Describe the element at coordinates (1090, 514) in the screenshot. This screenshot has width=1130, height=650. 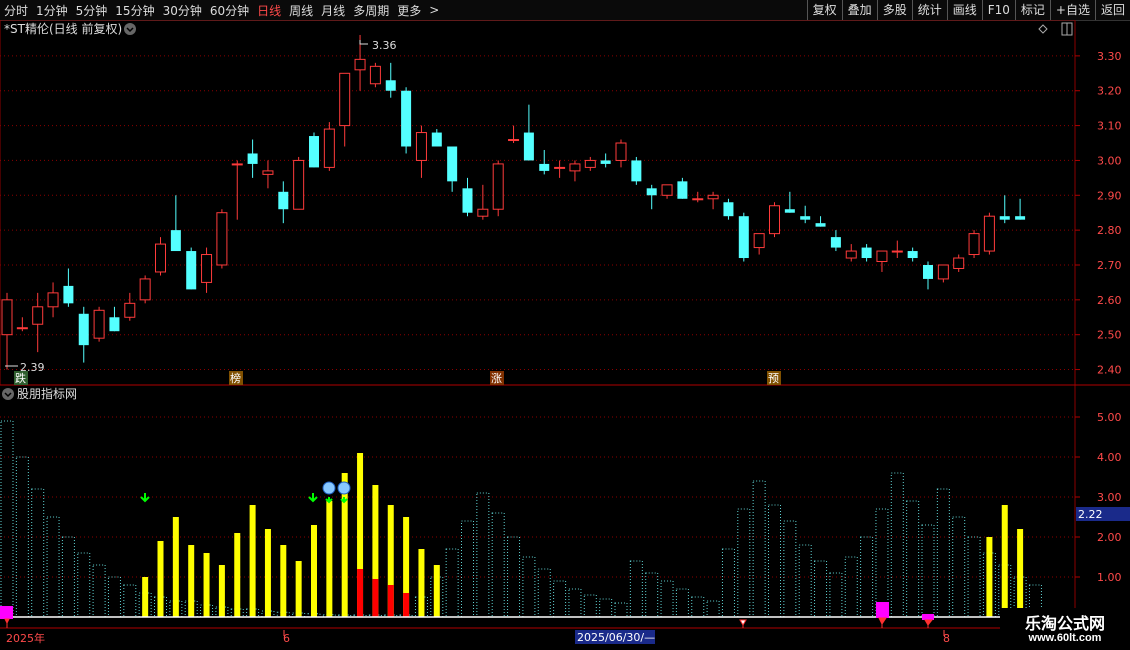
I see `indicator-current-value: 2.22` at that location.